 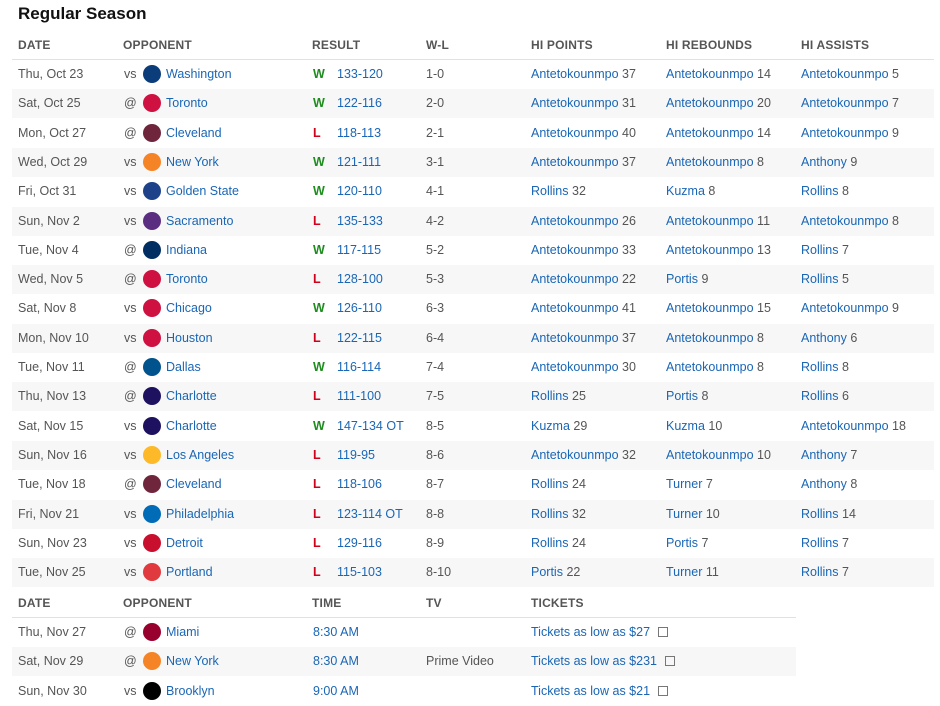 What do you see at coordinates (200, 455) in the screenshot?
I see `opponent-link: Los Angeles` at bounding box center [200, 455].